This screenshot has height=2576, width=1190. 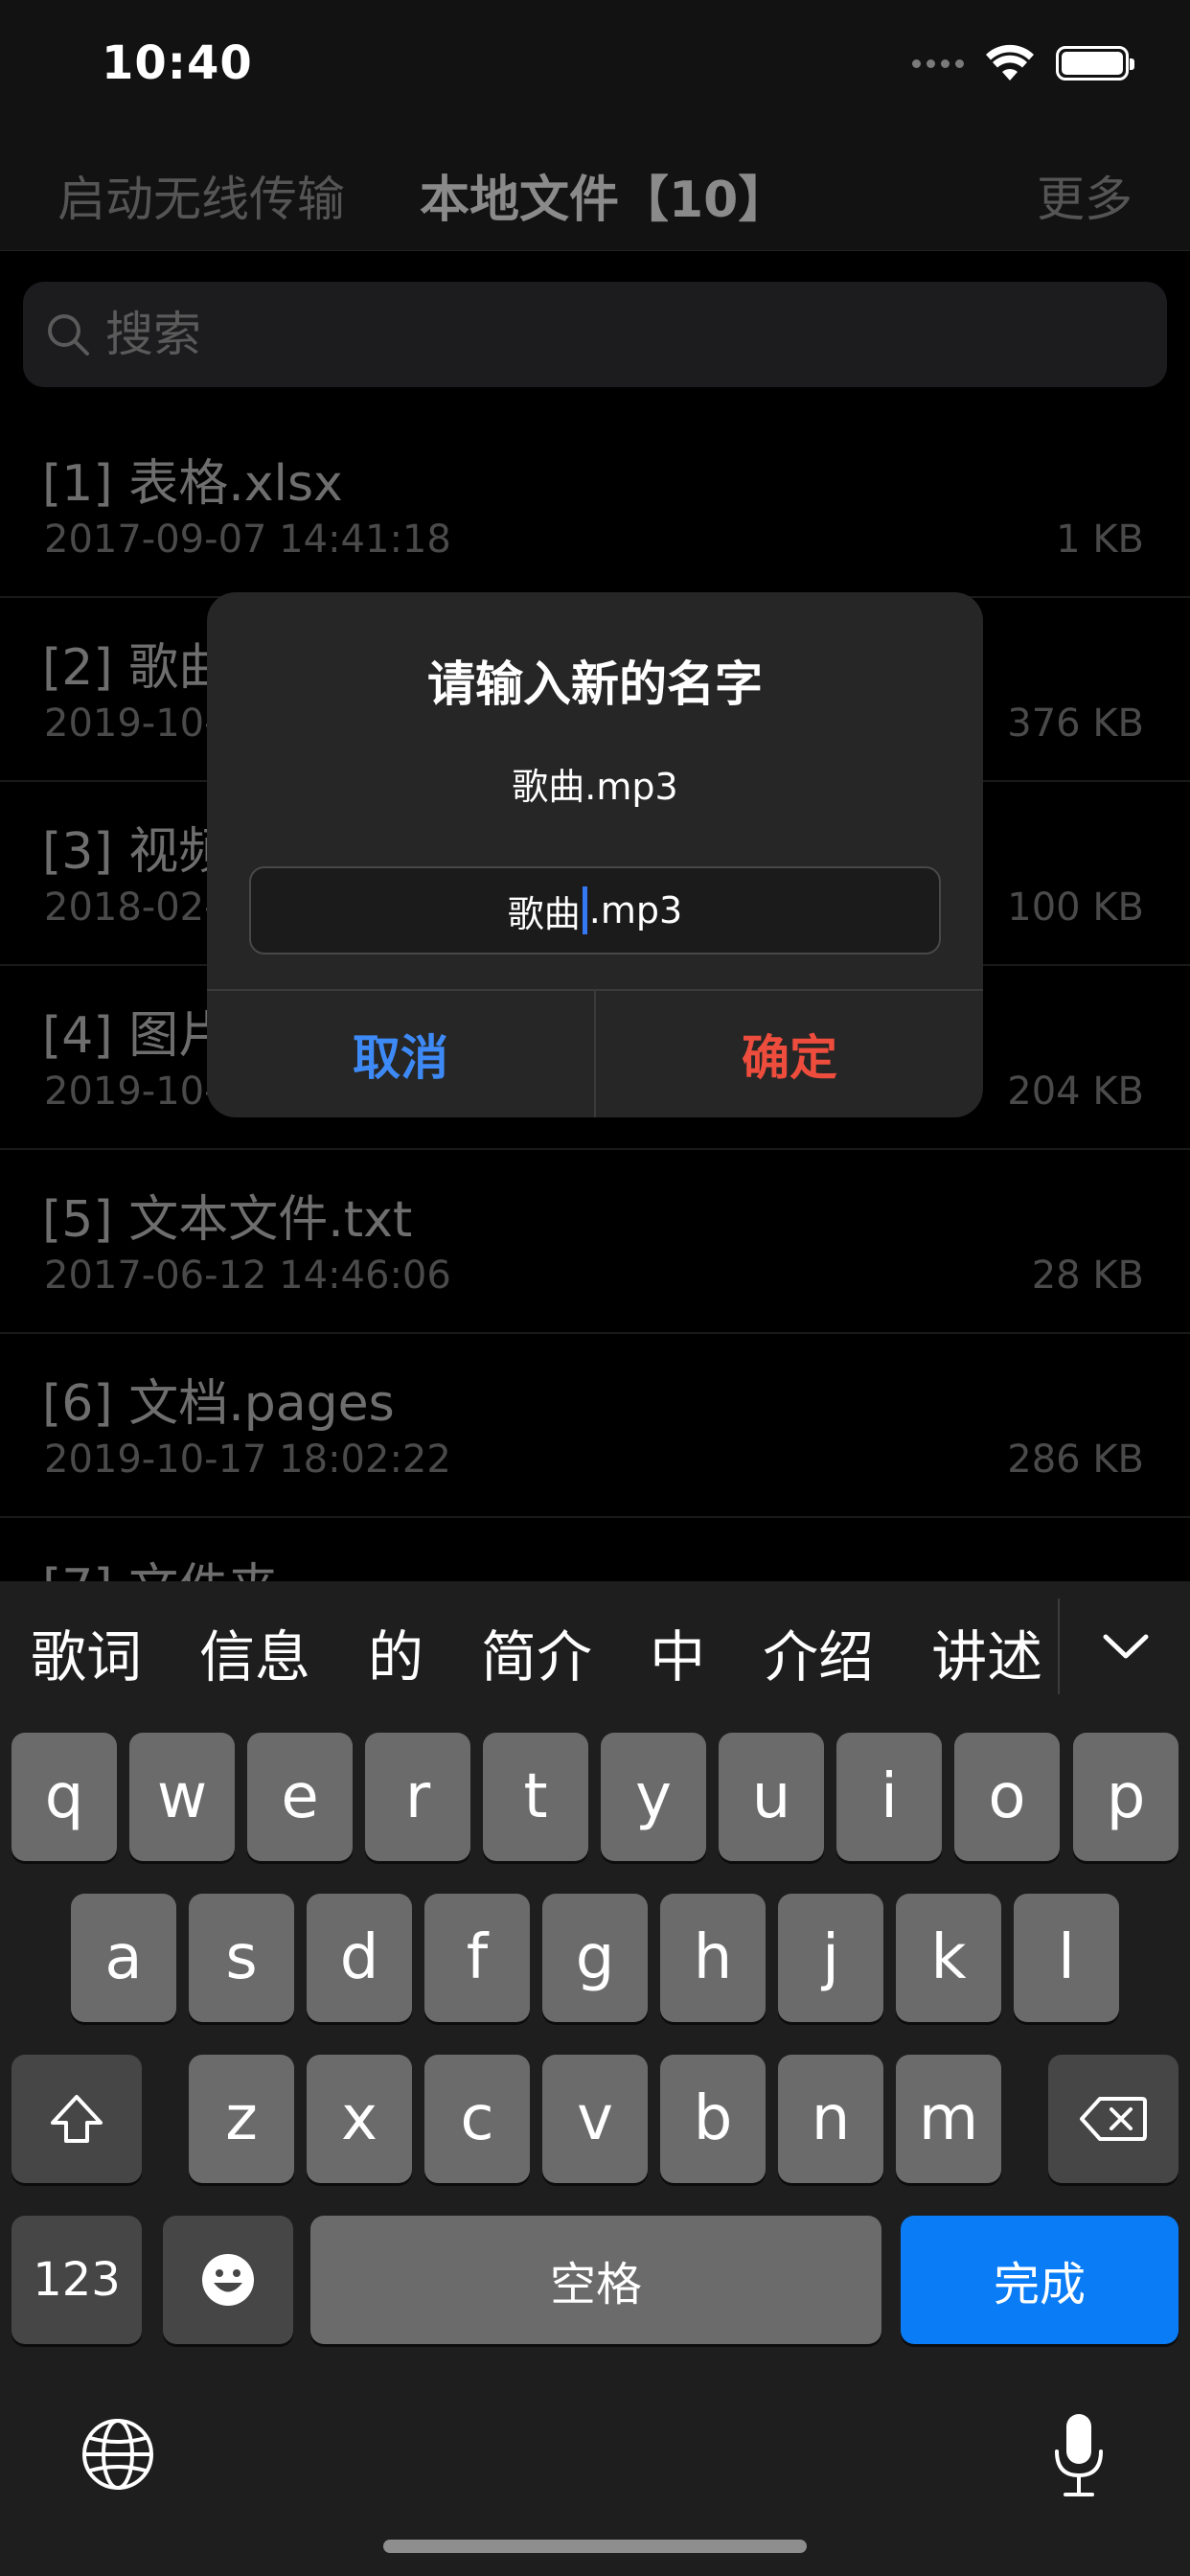 I want to click on key-z: z, so click(x=242, y=2119).